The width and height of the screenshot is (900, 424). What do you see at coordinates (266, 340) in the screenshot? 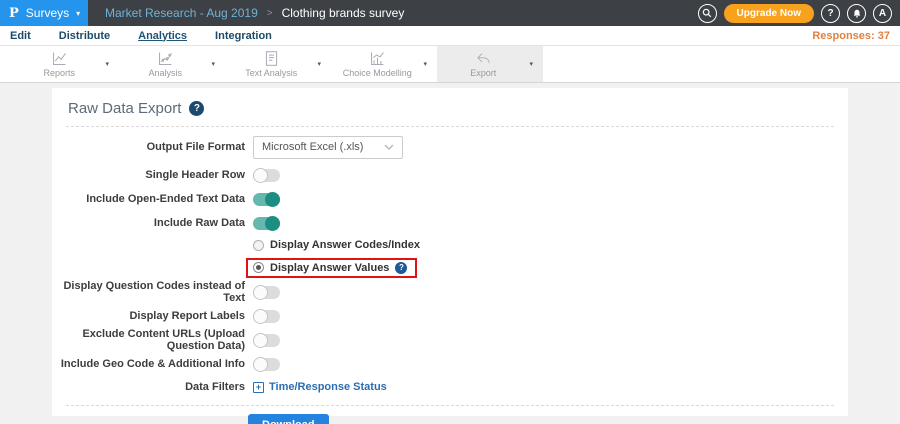
I see `exclude-content-urls-toggle` at bounding box center [266, 340].